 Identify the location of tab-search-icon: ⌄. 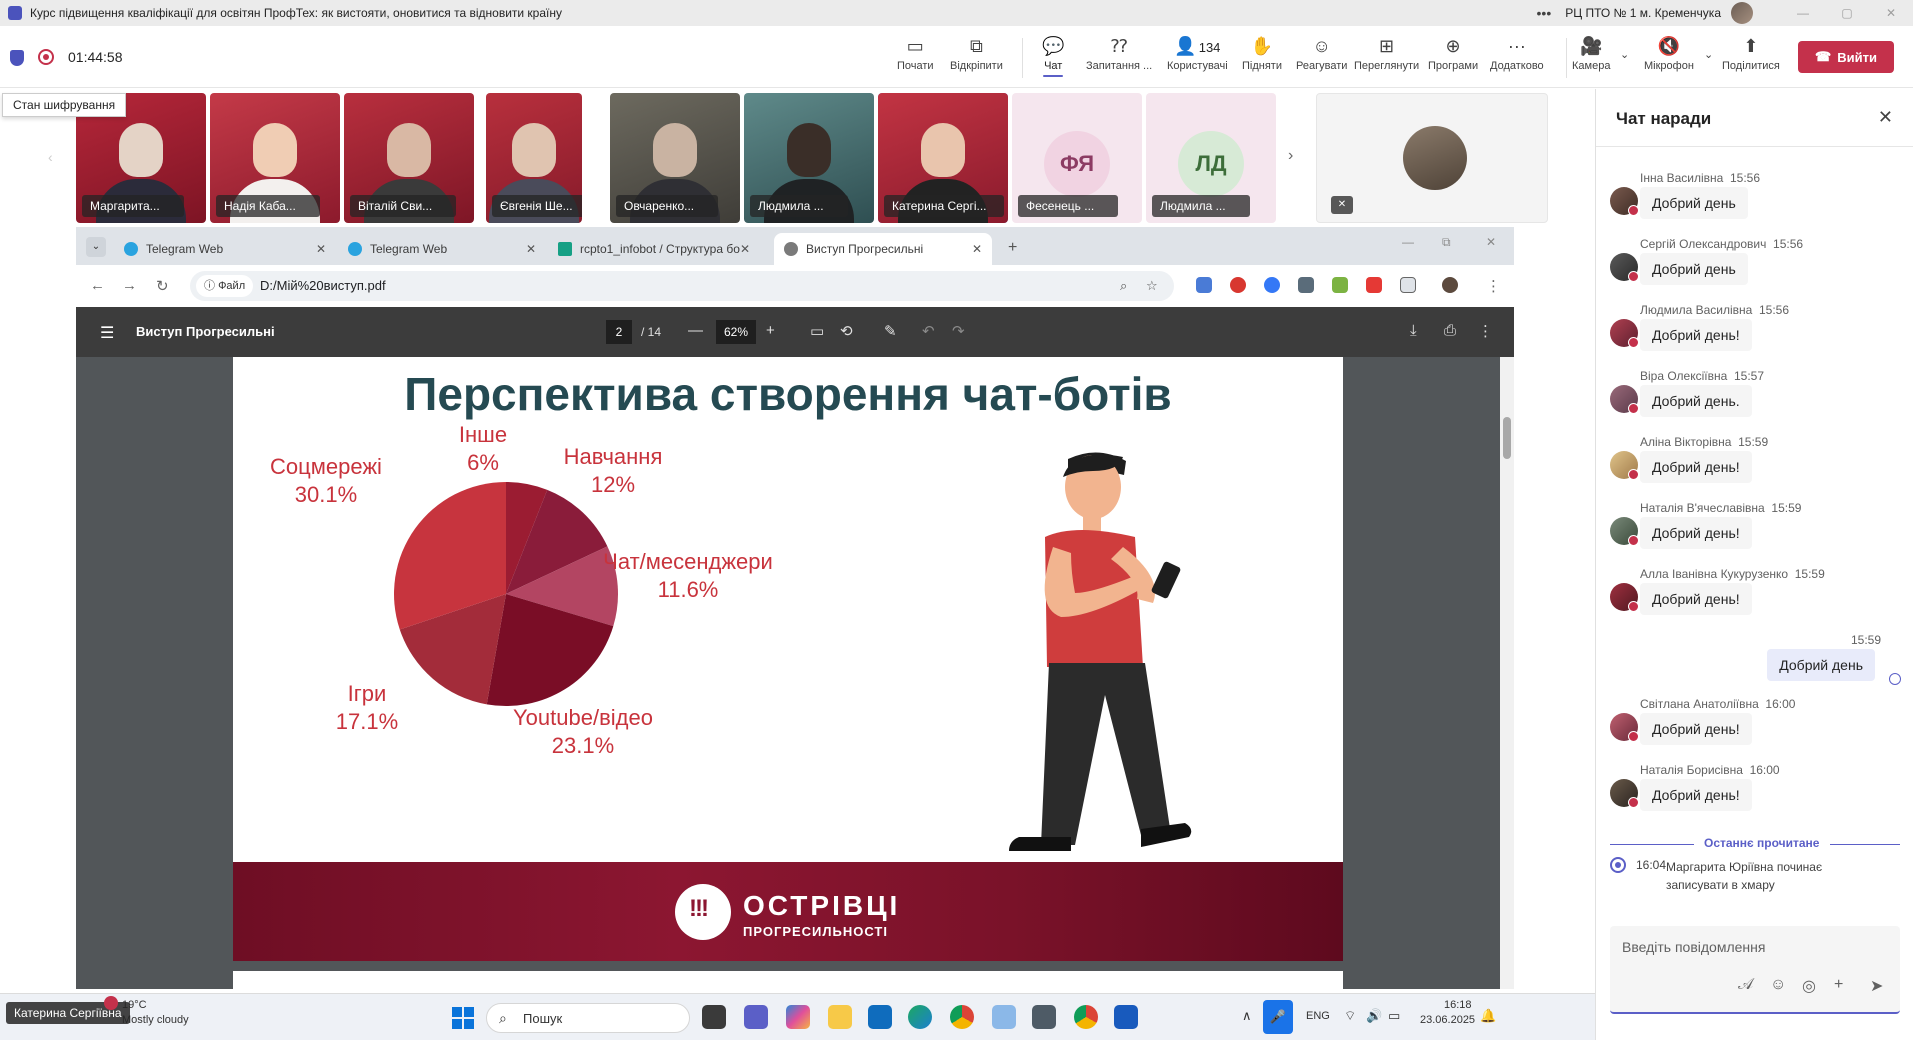
(96, 247).